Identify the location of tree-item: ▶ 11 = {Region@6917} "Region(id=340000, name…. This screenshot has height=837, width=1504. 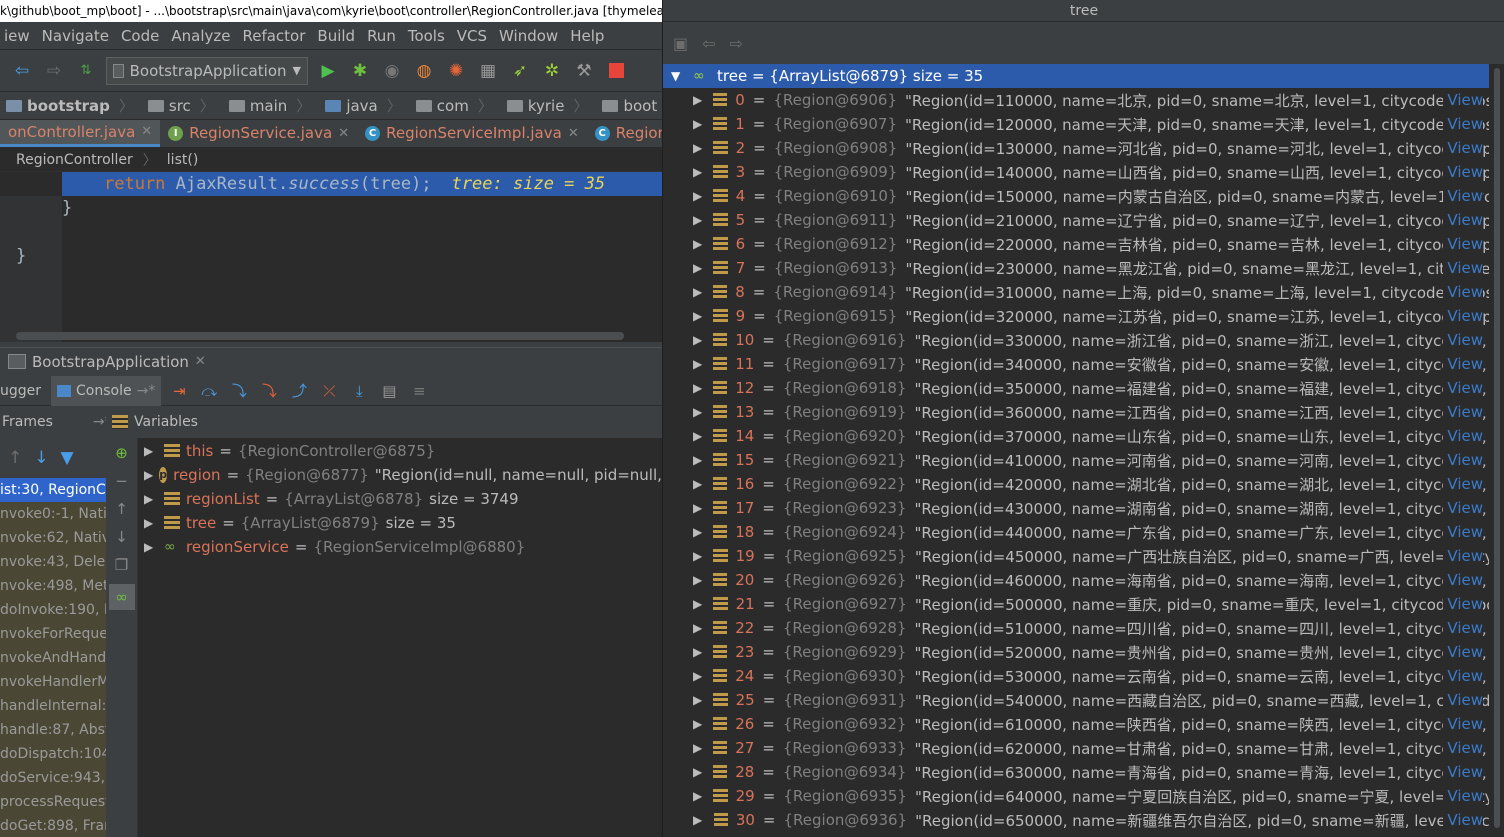
(1076, 364).